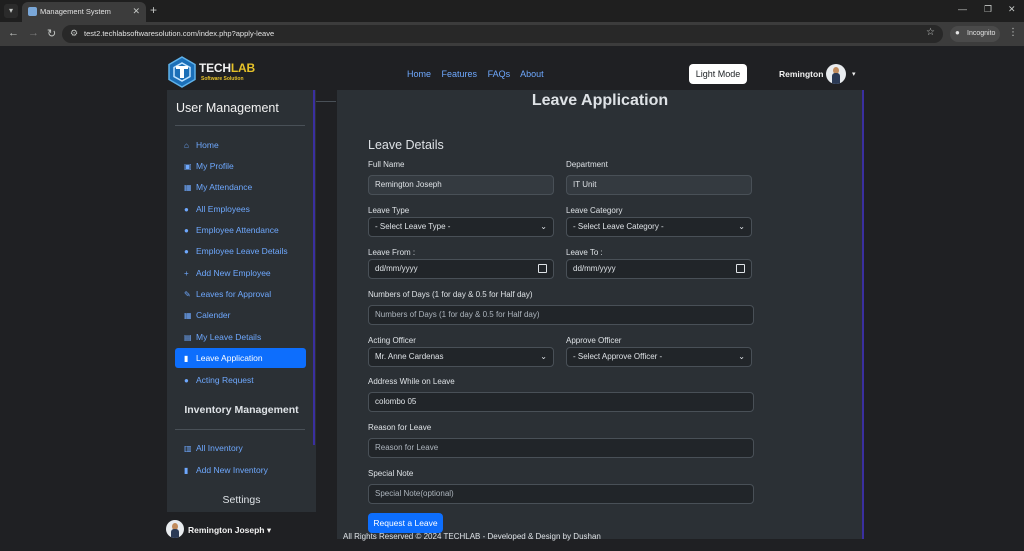 Image resolution: width=1024 pixels, height=551 pixels. What do you see at coordinates (386, 164) in the screenshot?
I see `full-name-label: Full Name` at bounding box center [386, 164].